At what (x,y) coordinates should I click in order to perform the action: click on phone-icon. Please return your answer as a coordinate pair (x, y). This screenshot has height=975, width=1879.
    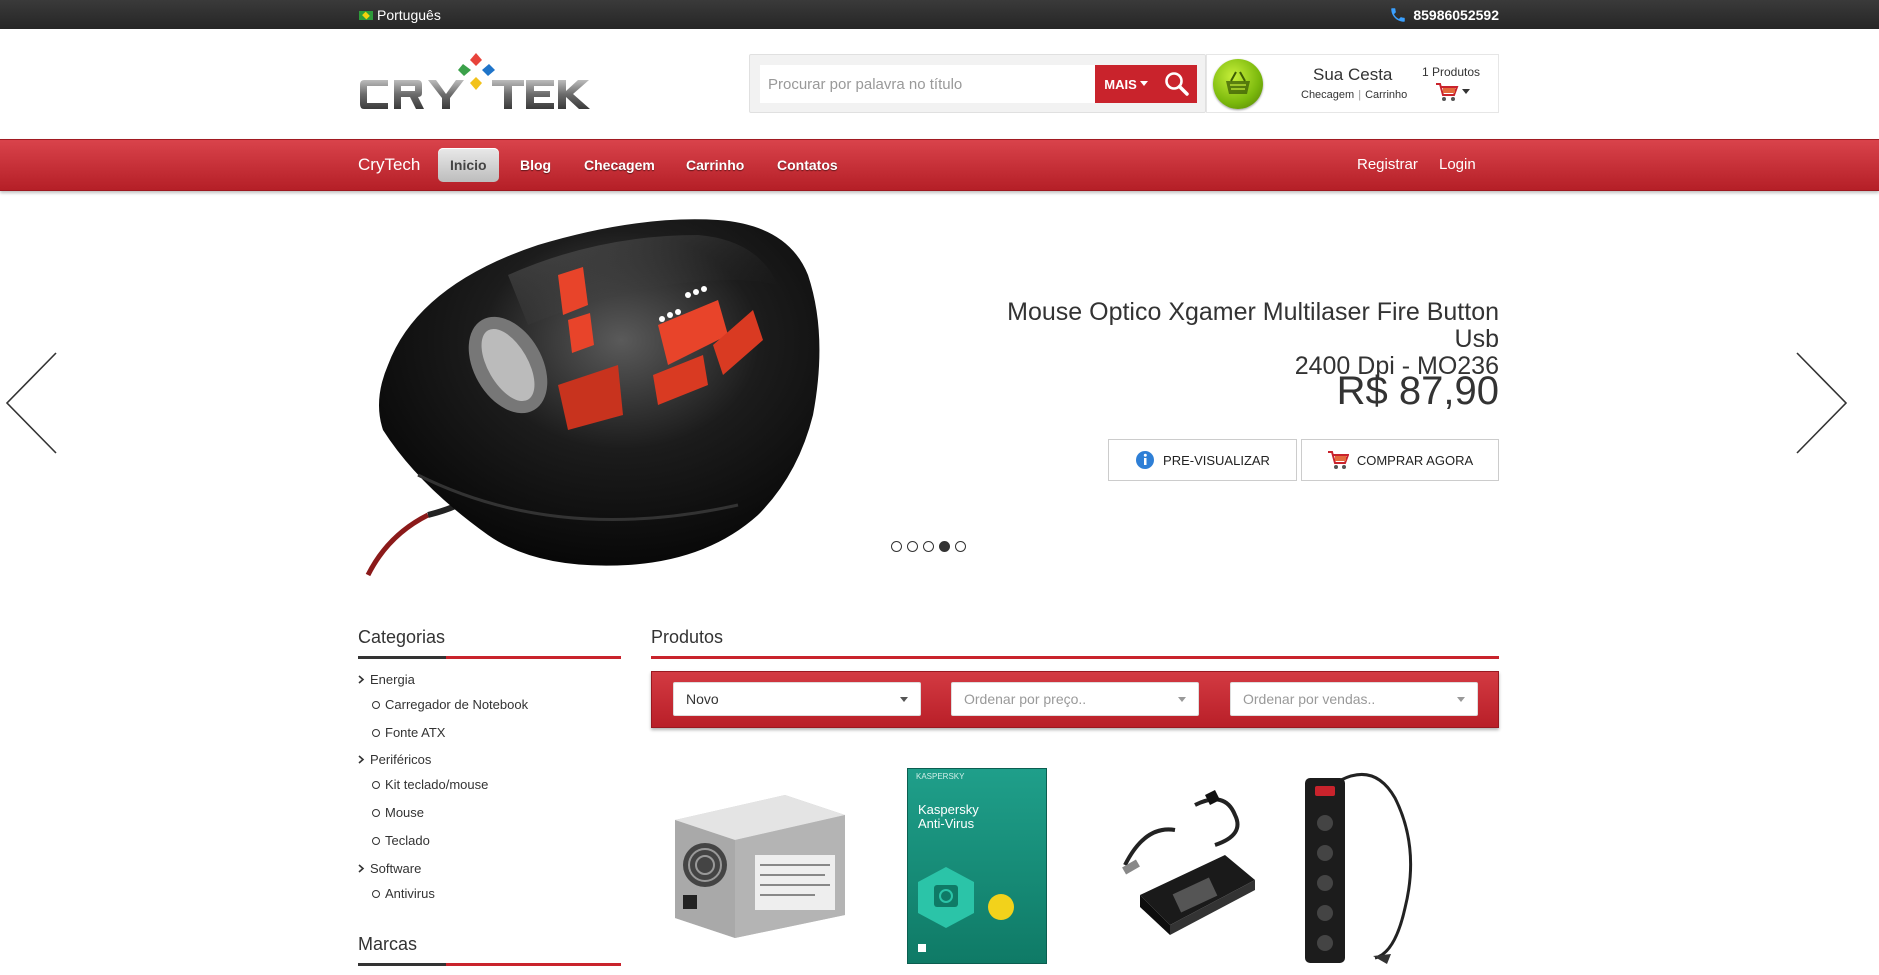
    Looking at the image, I should click on (1398, 15).